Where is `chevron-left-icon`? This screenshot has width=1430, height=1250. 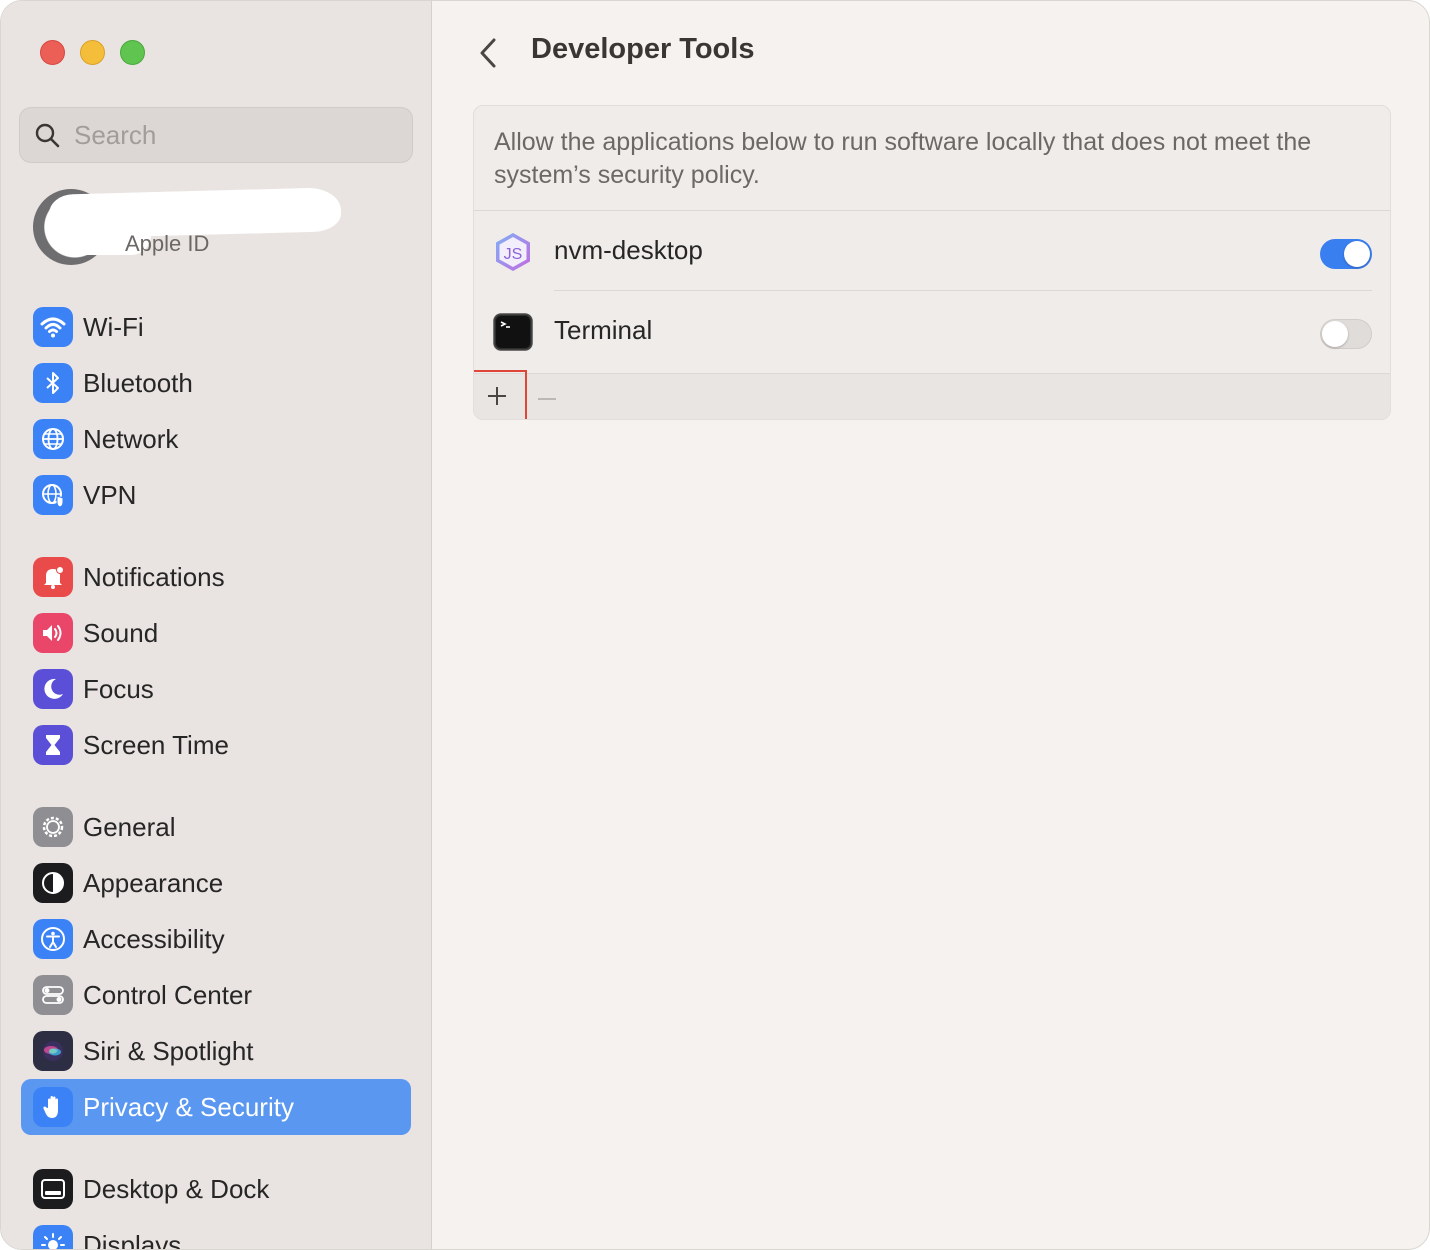
chevron-left-icon is located at coordinates (488, 53).